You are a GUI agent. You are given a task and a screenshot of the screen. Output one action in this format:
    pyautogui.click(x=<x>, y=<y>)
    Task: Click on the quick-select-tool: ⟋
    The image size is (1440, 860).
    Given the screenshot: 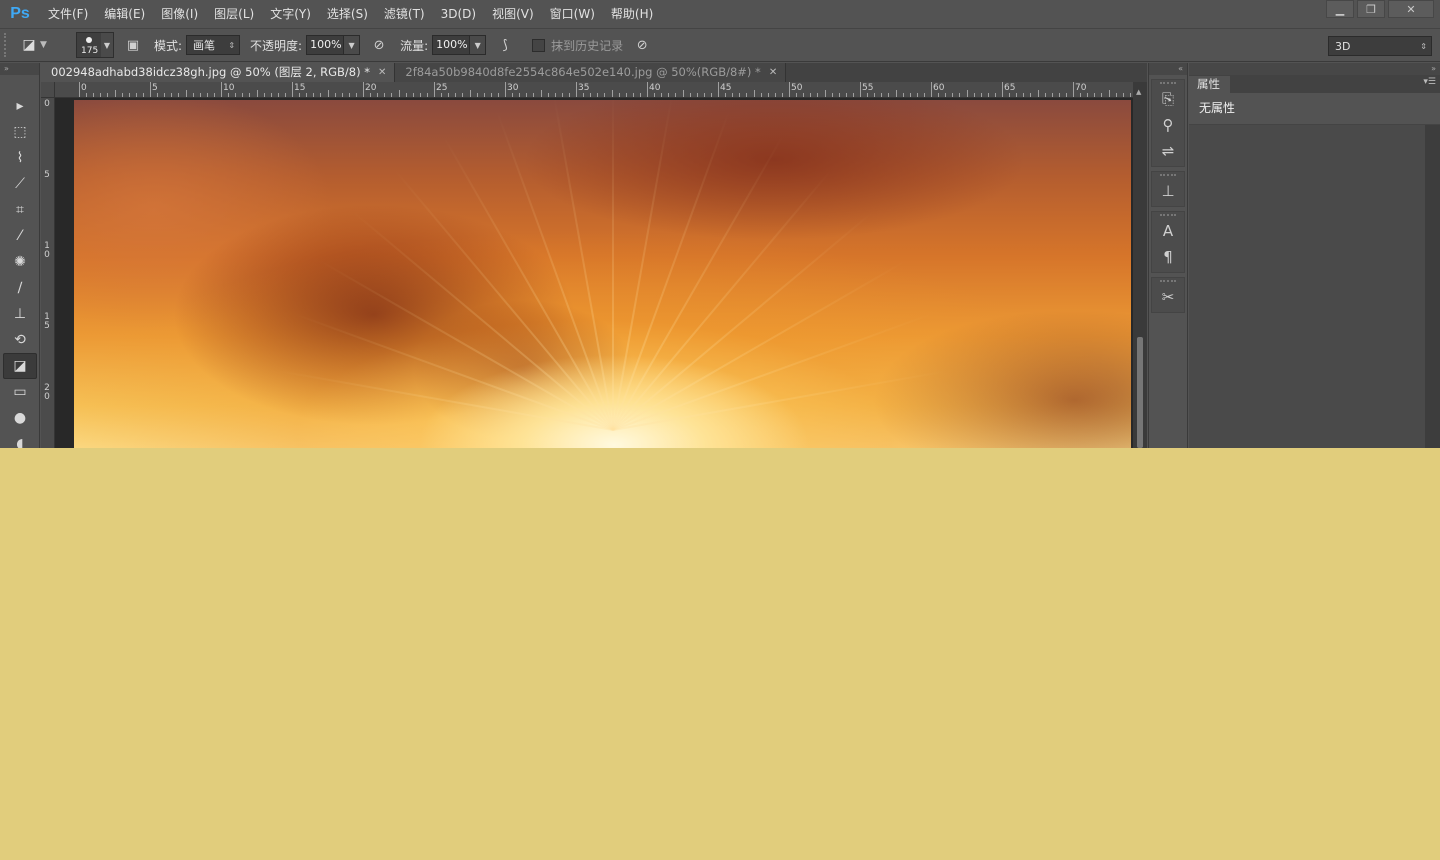 What is the action you would take?
    pyautogui.click(x=20, y=184)
    